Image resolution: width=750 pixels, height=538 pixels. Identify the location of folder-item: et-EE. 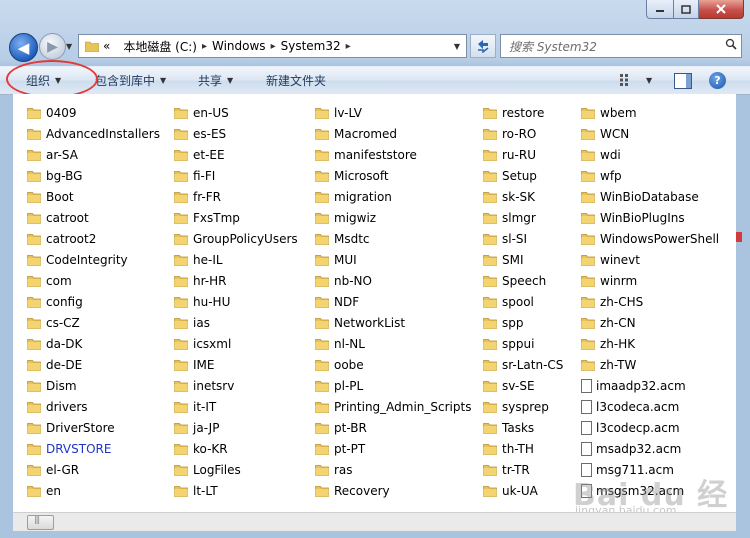
(236, 154).